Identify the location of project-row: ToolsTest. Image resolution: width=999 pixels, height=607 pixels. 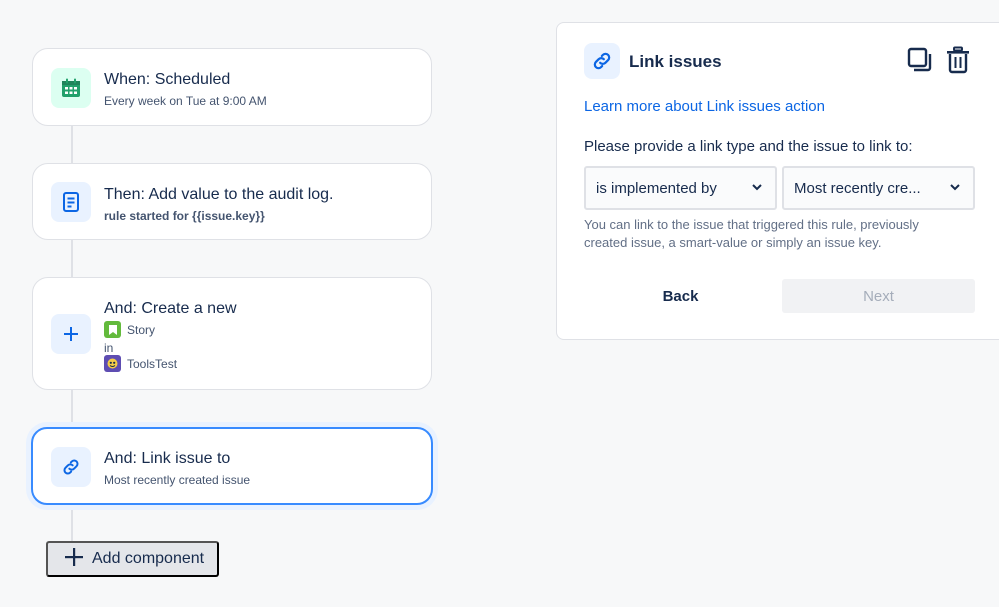
(140, 363).